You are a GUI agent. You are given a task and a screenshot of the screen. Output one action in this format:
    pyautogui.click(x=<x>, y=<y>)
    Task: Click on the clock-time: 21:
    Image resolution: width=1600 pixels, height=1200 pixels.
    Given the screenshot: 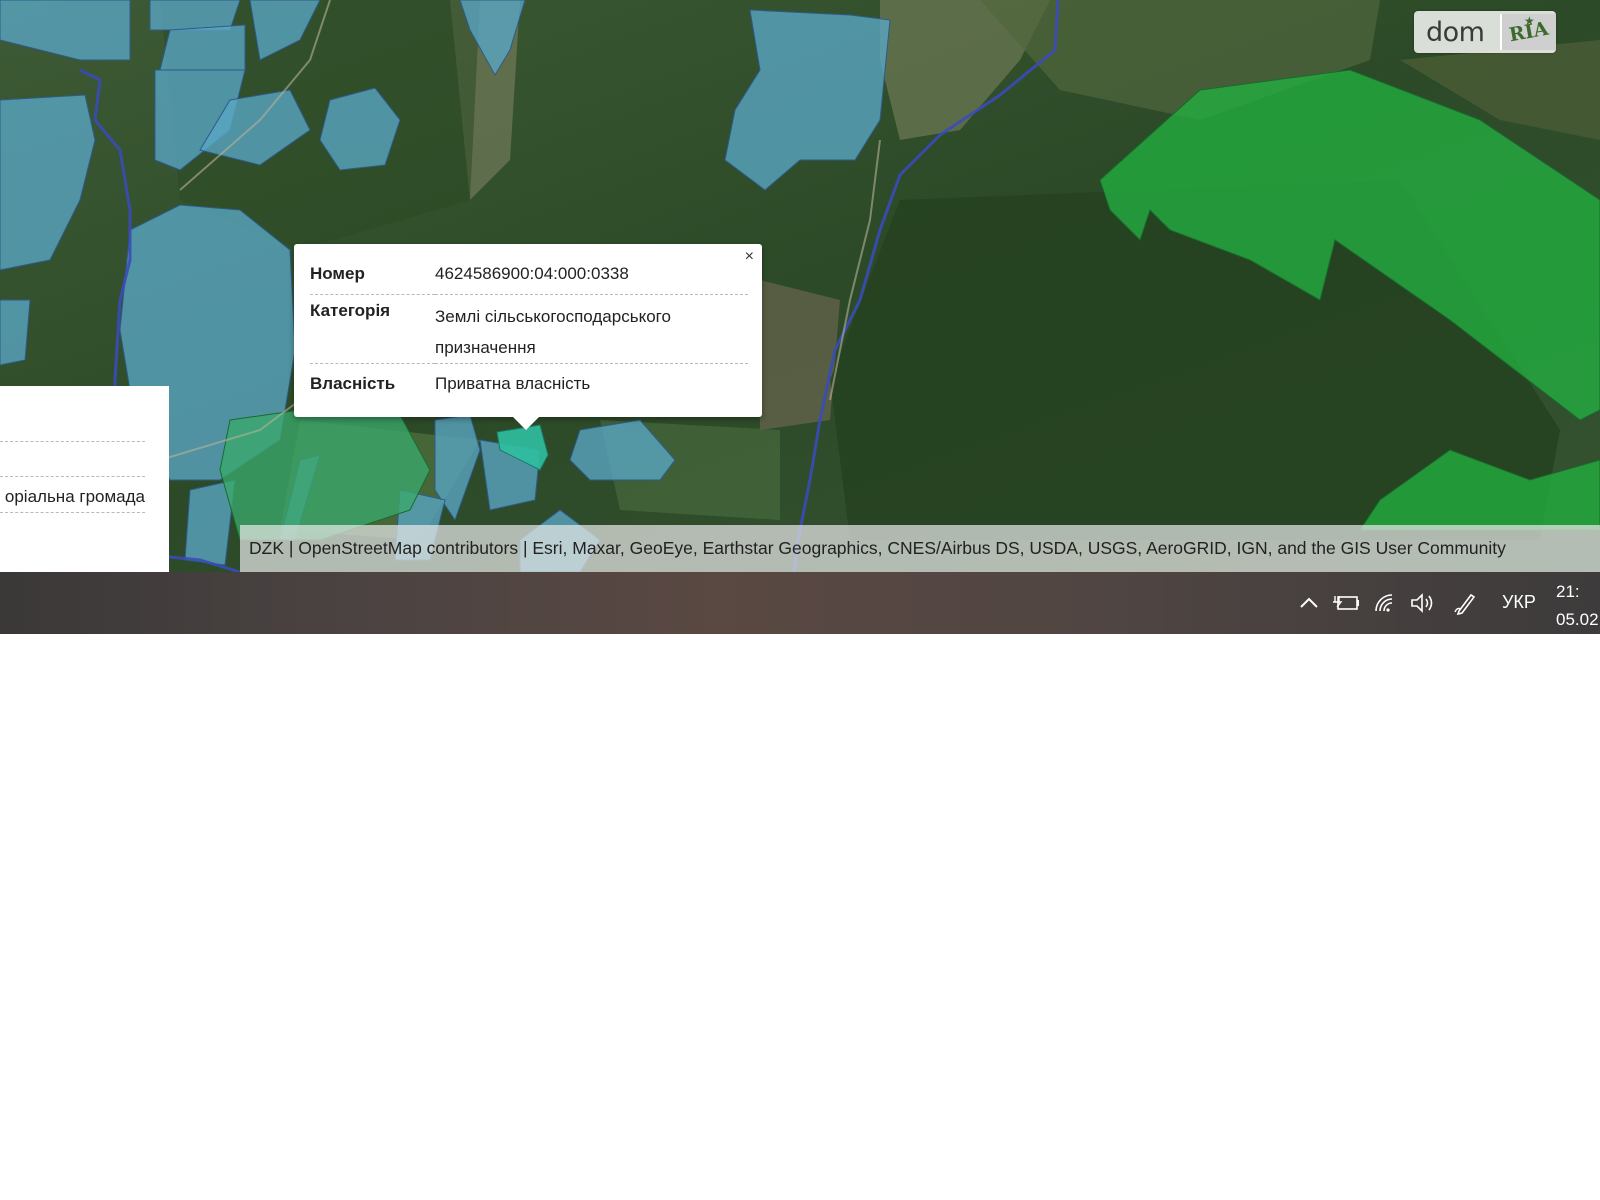 What is the action you would take?
    pyautogui.click(x=1568, y=591)
    